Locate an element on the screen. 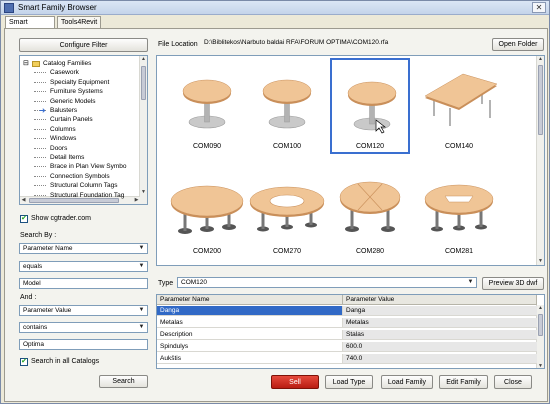 This screenshot has height=404, width=550. tree-item-label: Casework is located at coordinates (64, 73).